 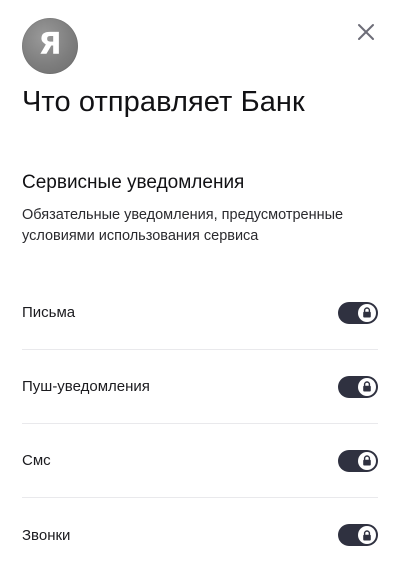 I want to click on push-toggle, so click(x=358, y=386).